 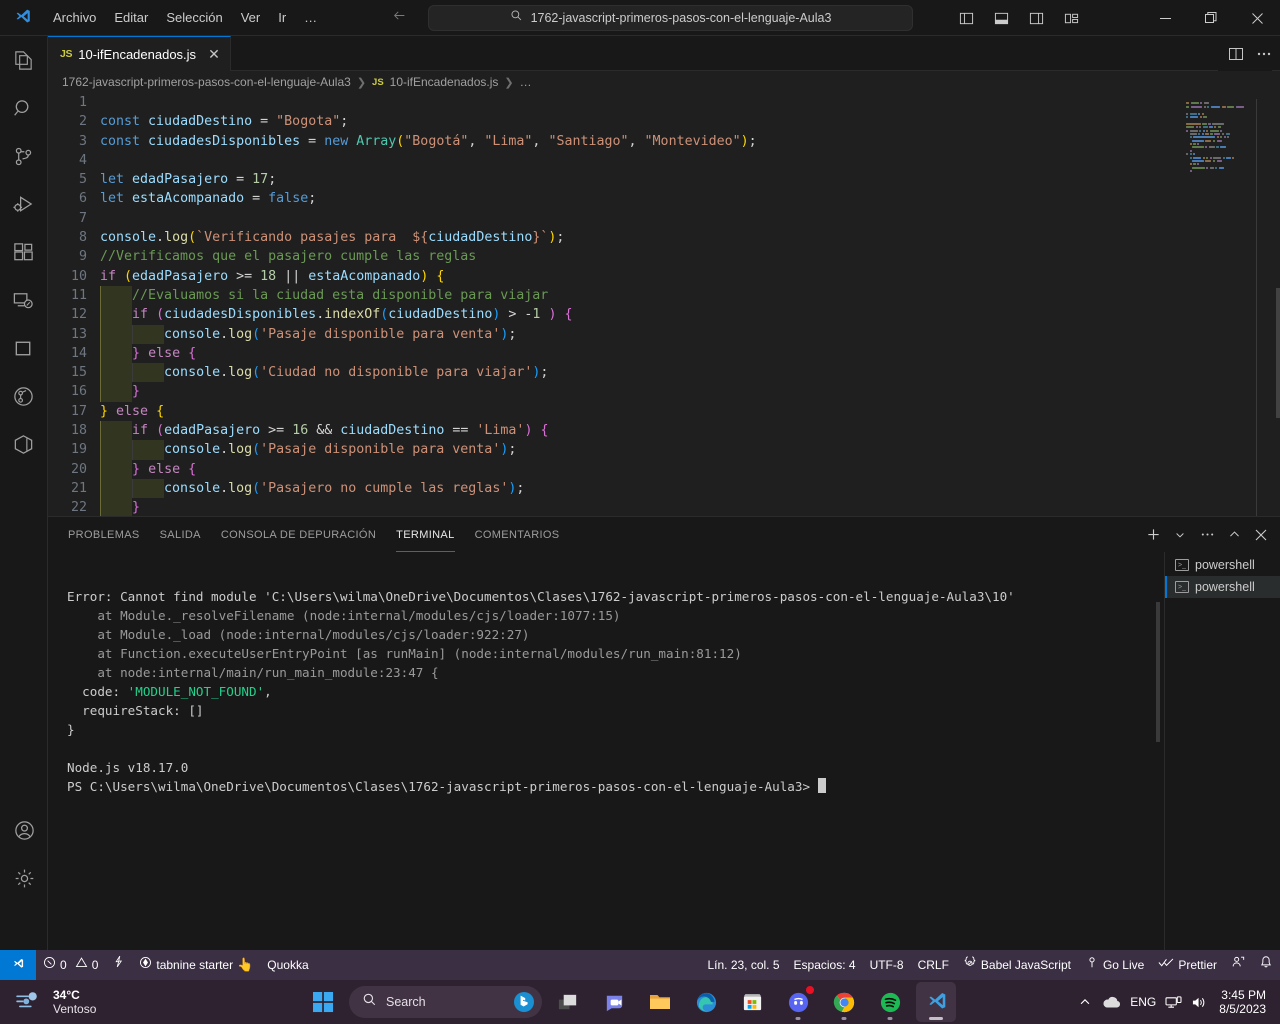 What do you see at coordinates (1085, 1002) in the screenshot?
I see `show-hidden-icons-icon` at bounding box center [1085, 1002].